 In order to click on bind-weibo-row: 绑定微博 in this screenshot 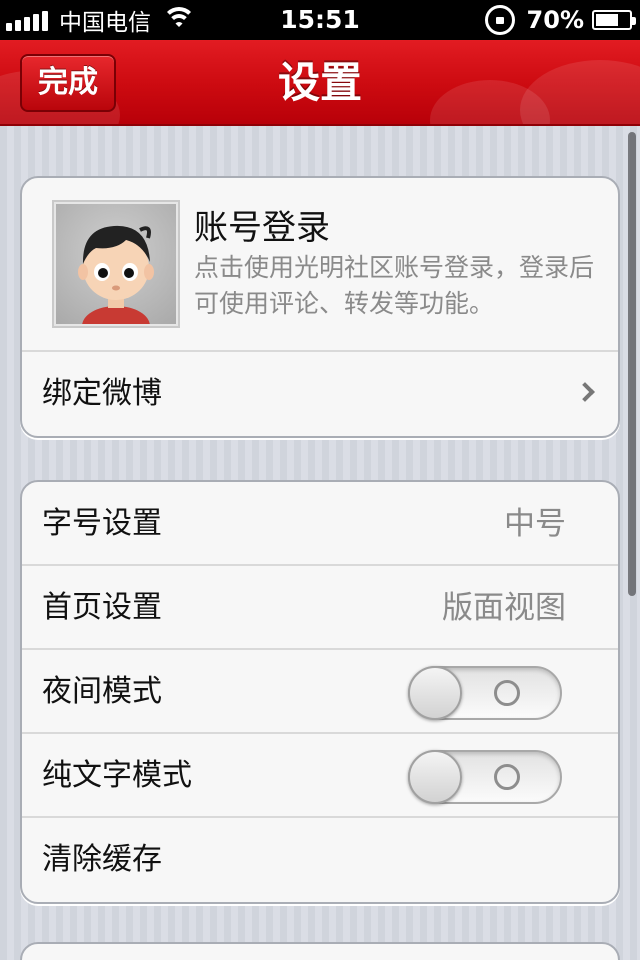, I will do `click(320, 394)`.